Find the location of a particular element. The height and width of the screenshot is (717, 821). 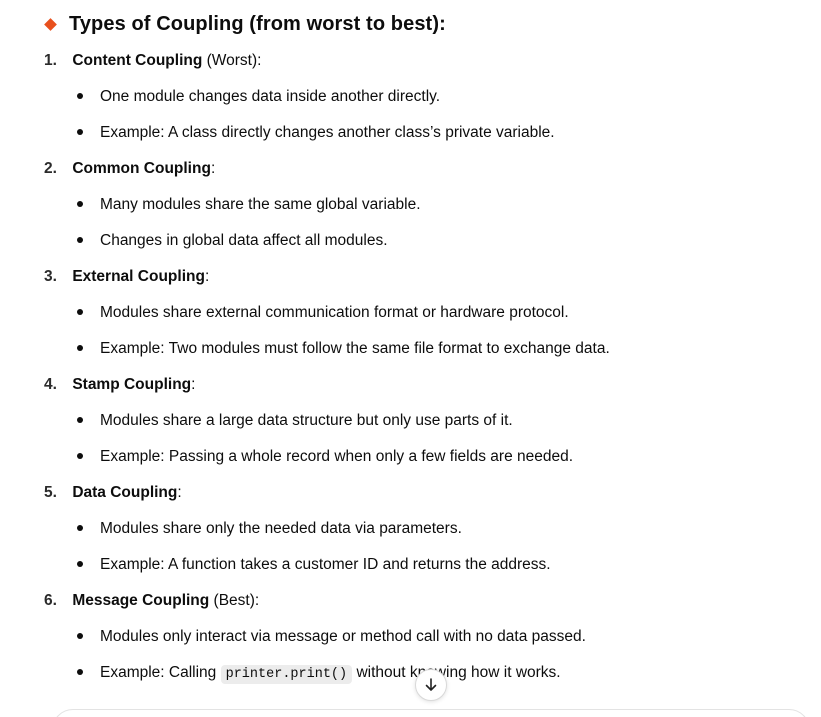

item-number: 4. is located at coordinates (50, 384).